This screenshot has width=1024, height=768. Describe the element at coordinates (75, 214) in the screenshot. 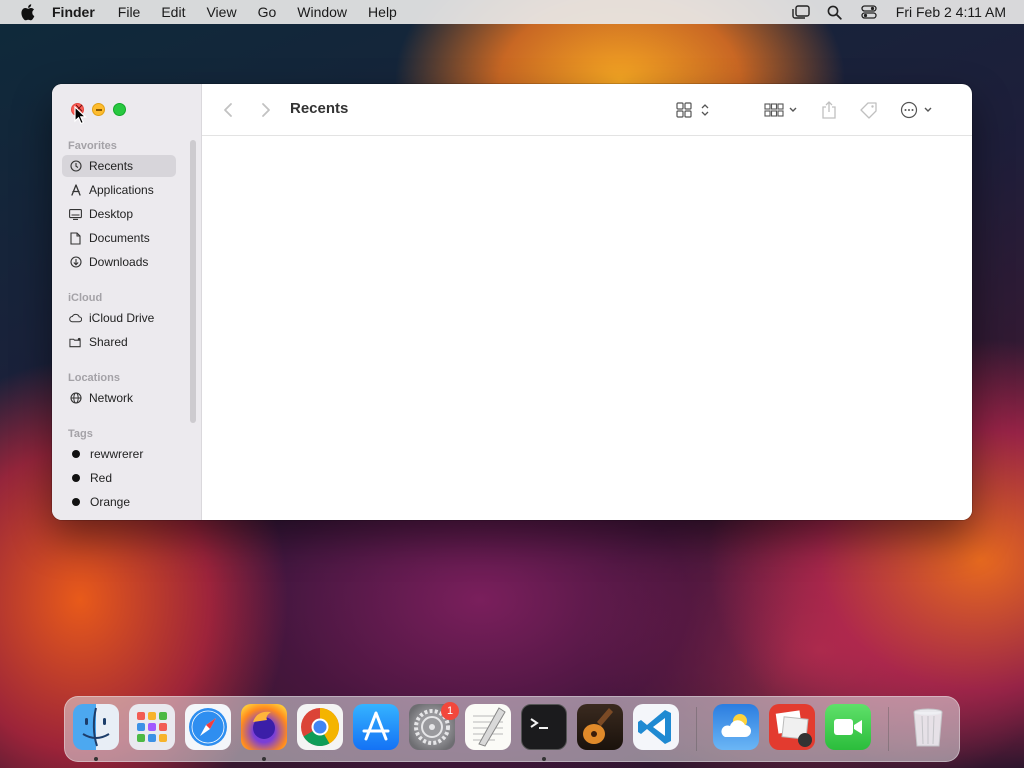

I see `desktop-icon` at that location.